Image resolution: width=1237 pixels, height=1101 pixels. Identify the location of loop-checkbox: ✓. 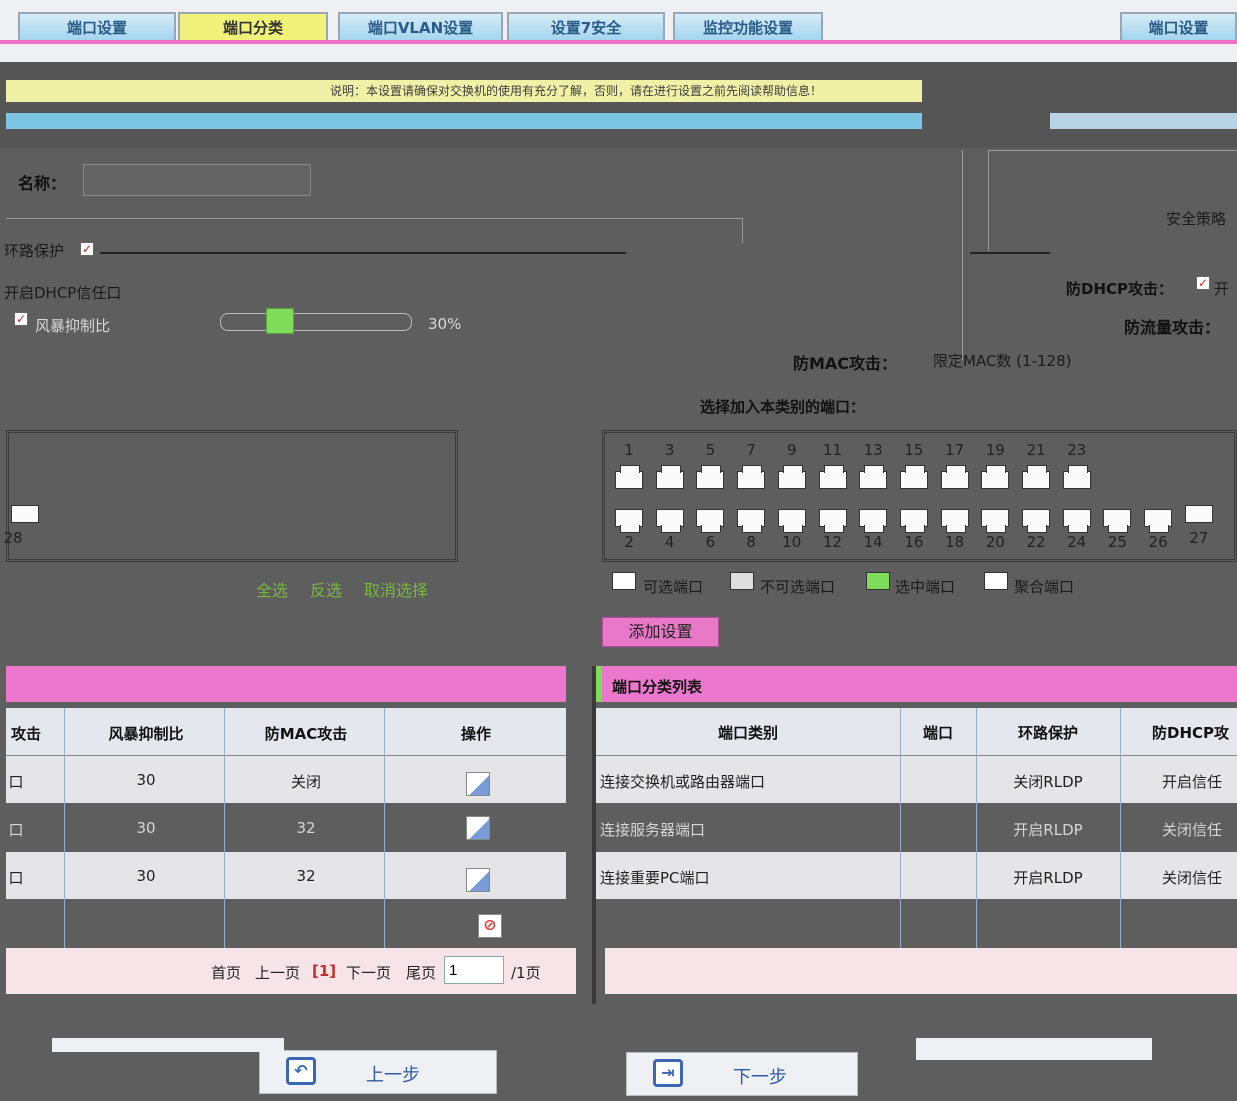
(87, 249).